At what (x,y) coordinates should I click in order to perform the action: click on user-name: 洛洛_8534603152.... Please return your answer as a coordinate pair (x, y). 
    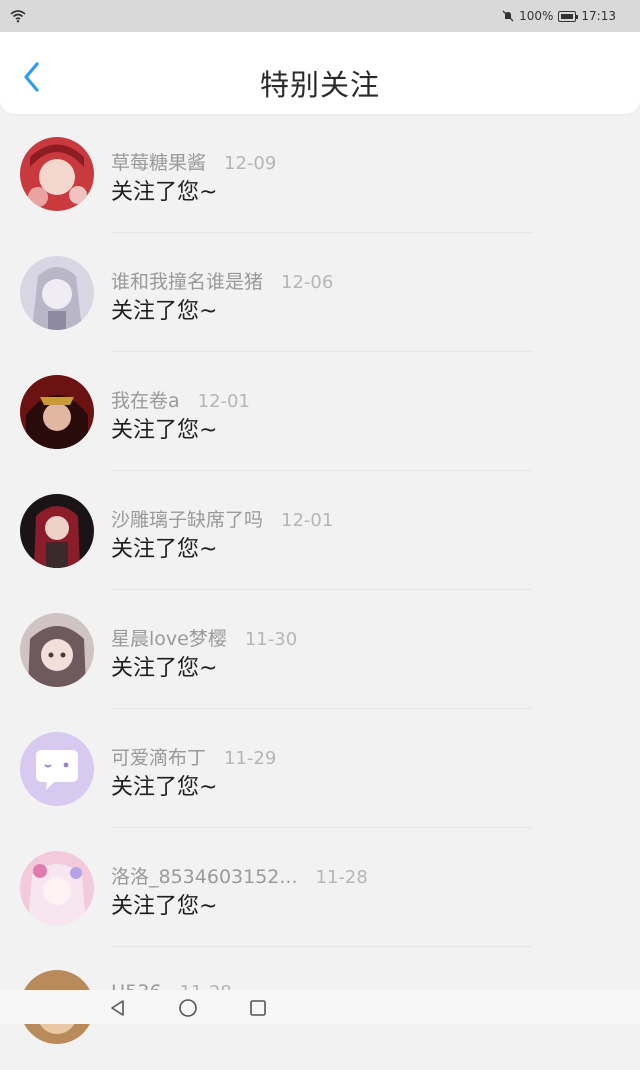
    Looking at the image, I should click on (204, 875).